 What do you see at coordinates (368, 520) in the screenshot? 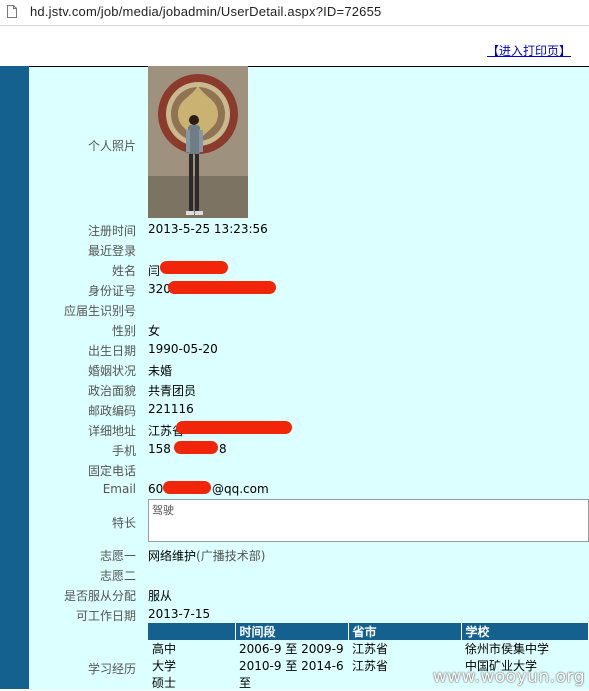
I see `specialty-textarea: 驾驶` at bounding box center [368, 520].